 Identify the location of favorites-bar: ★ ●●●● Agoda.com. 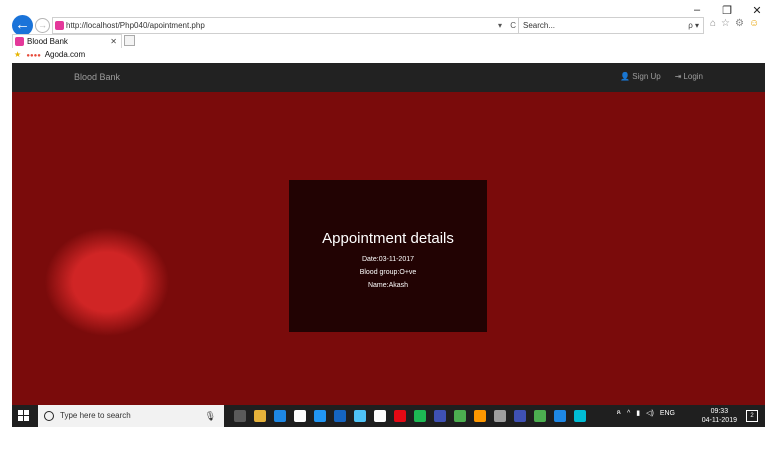
(49, 56).